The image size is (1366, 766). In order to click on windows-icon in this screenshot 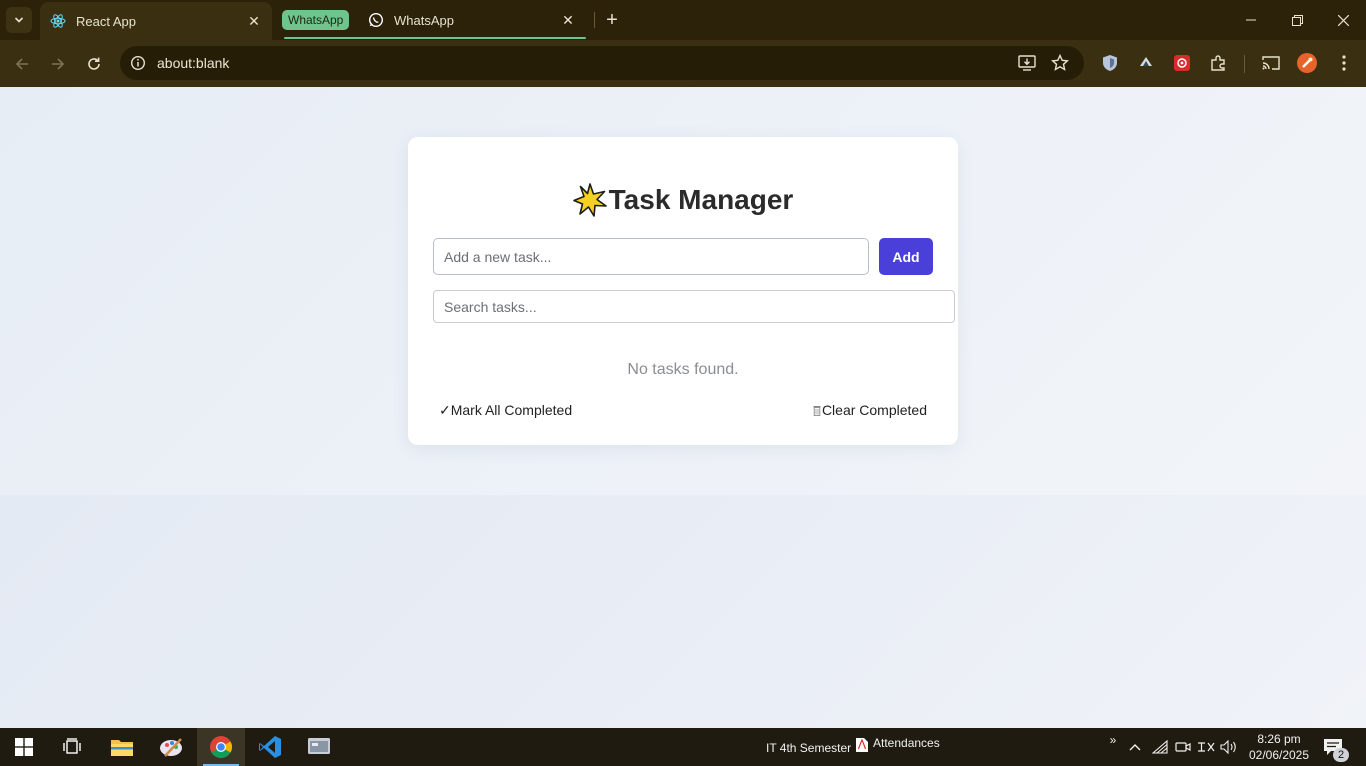, I will do `click(24, 747)`.